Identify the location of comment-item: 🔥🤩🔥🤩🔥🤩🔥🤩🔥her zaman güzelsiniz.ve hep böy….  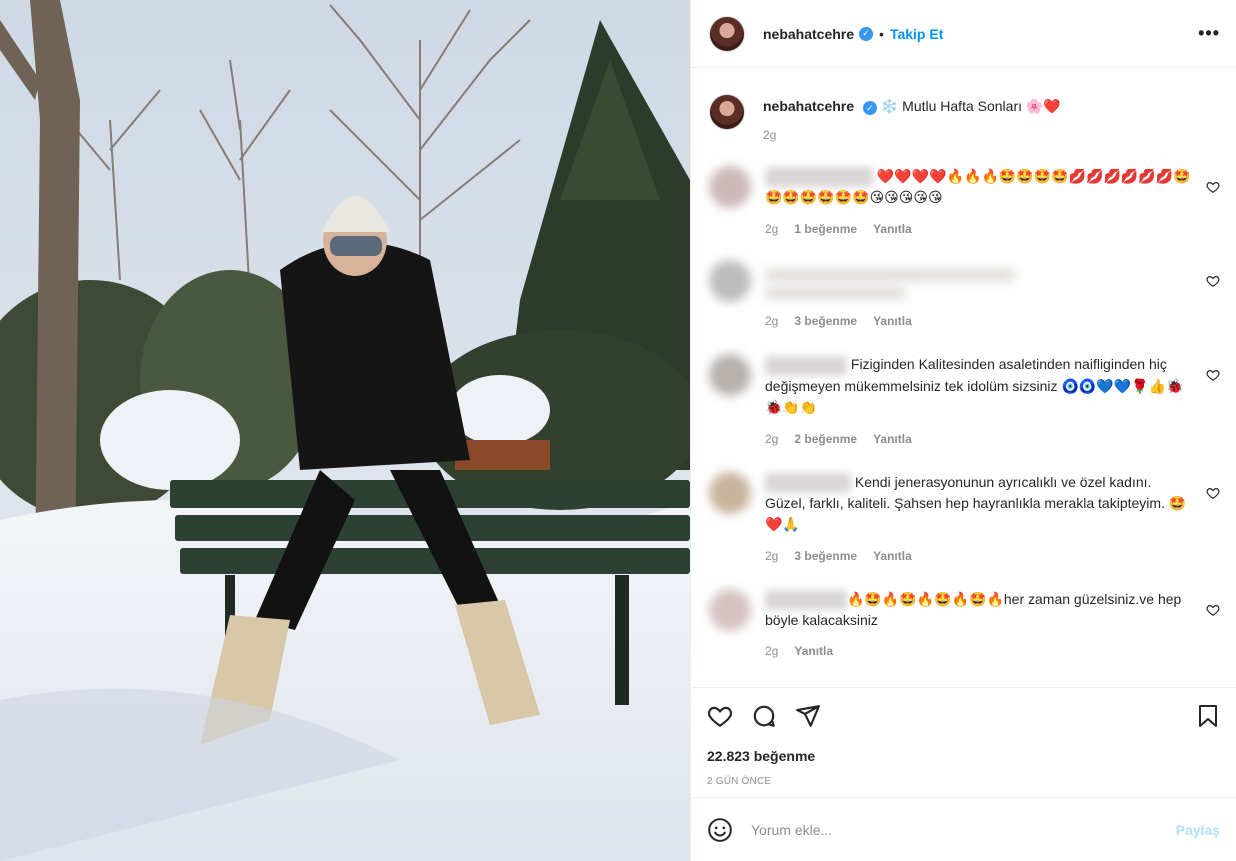
(964, 623).